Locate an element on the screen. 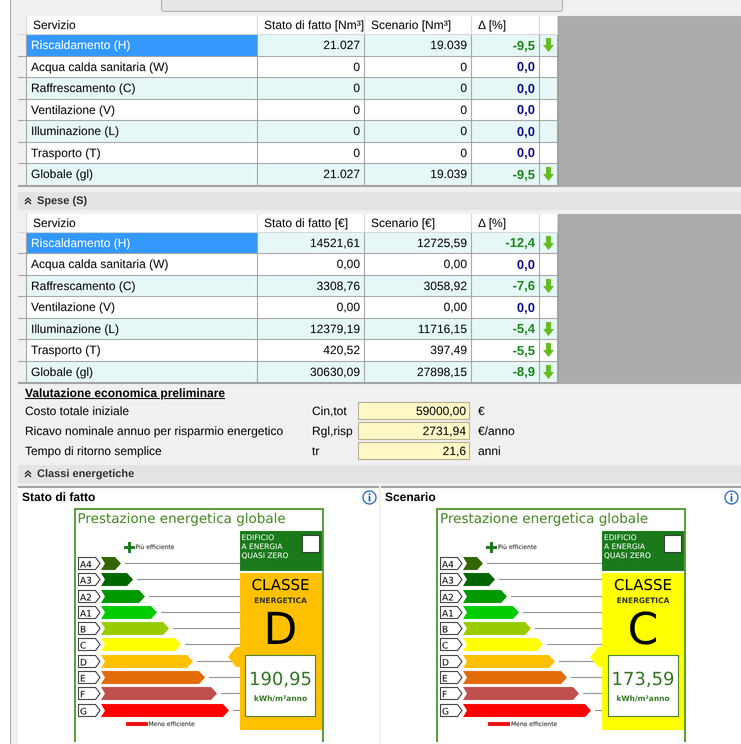 The width and height of the screenshot is (741, 744). class-tag: F is located at coordinates (89, 693).